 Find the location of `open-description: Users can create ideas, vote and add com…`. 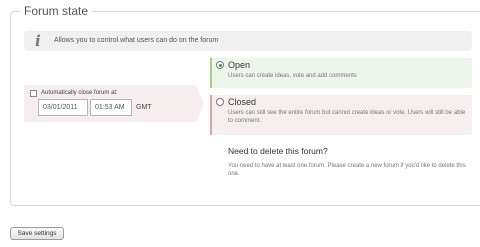

open-description: Users can create ideas, vote and add com… is located at coordinates (292, 76).